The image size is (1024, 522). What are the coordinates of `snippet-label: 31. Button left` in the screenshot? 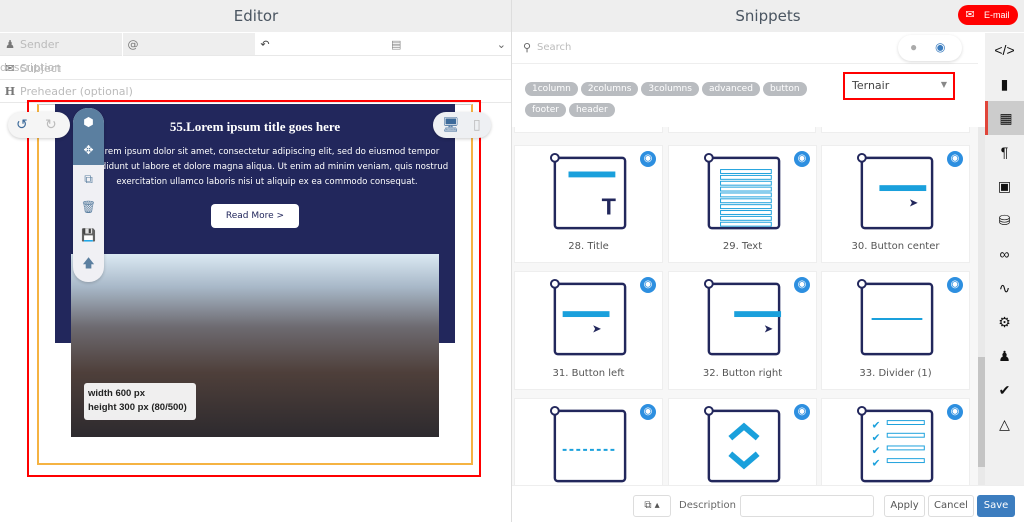 It's located at (588, 373).